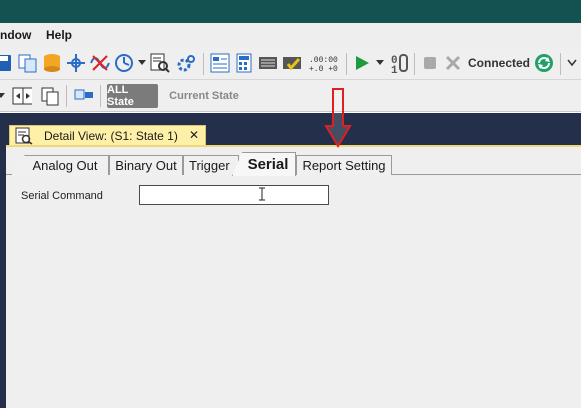 Image resolution: width=581 pixels, height=408 pixels. I want to click on close-icon: ✕, so click(194, 135).